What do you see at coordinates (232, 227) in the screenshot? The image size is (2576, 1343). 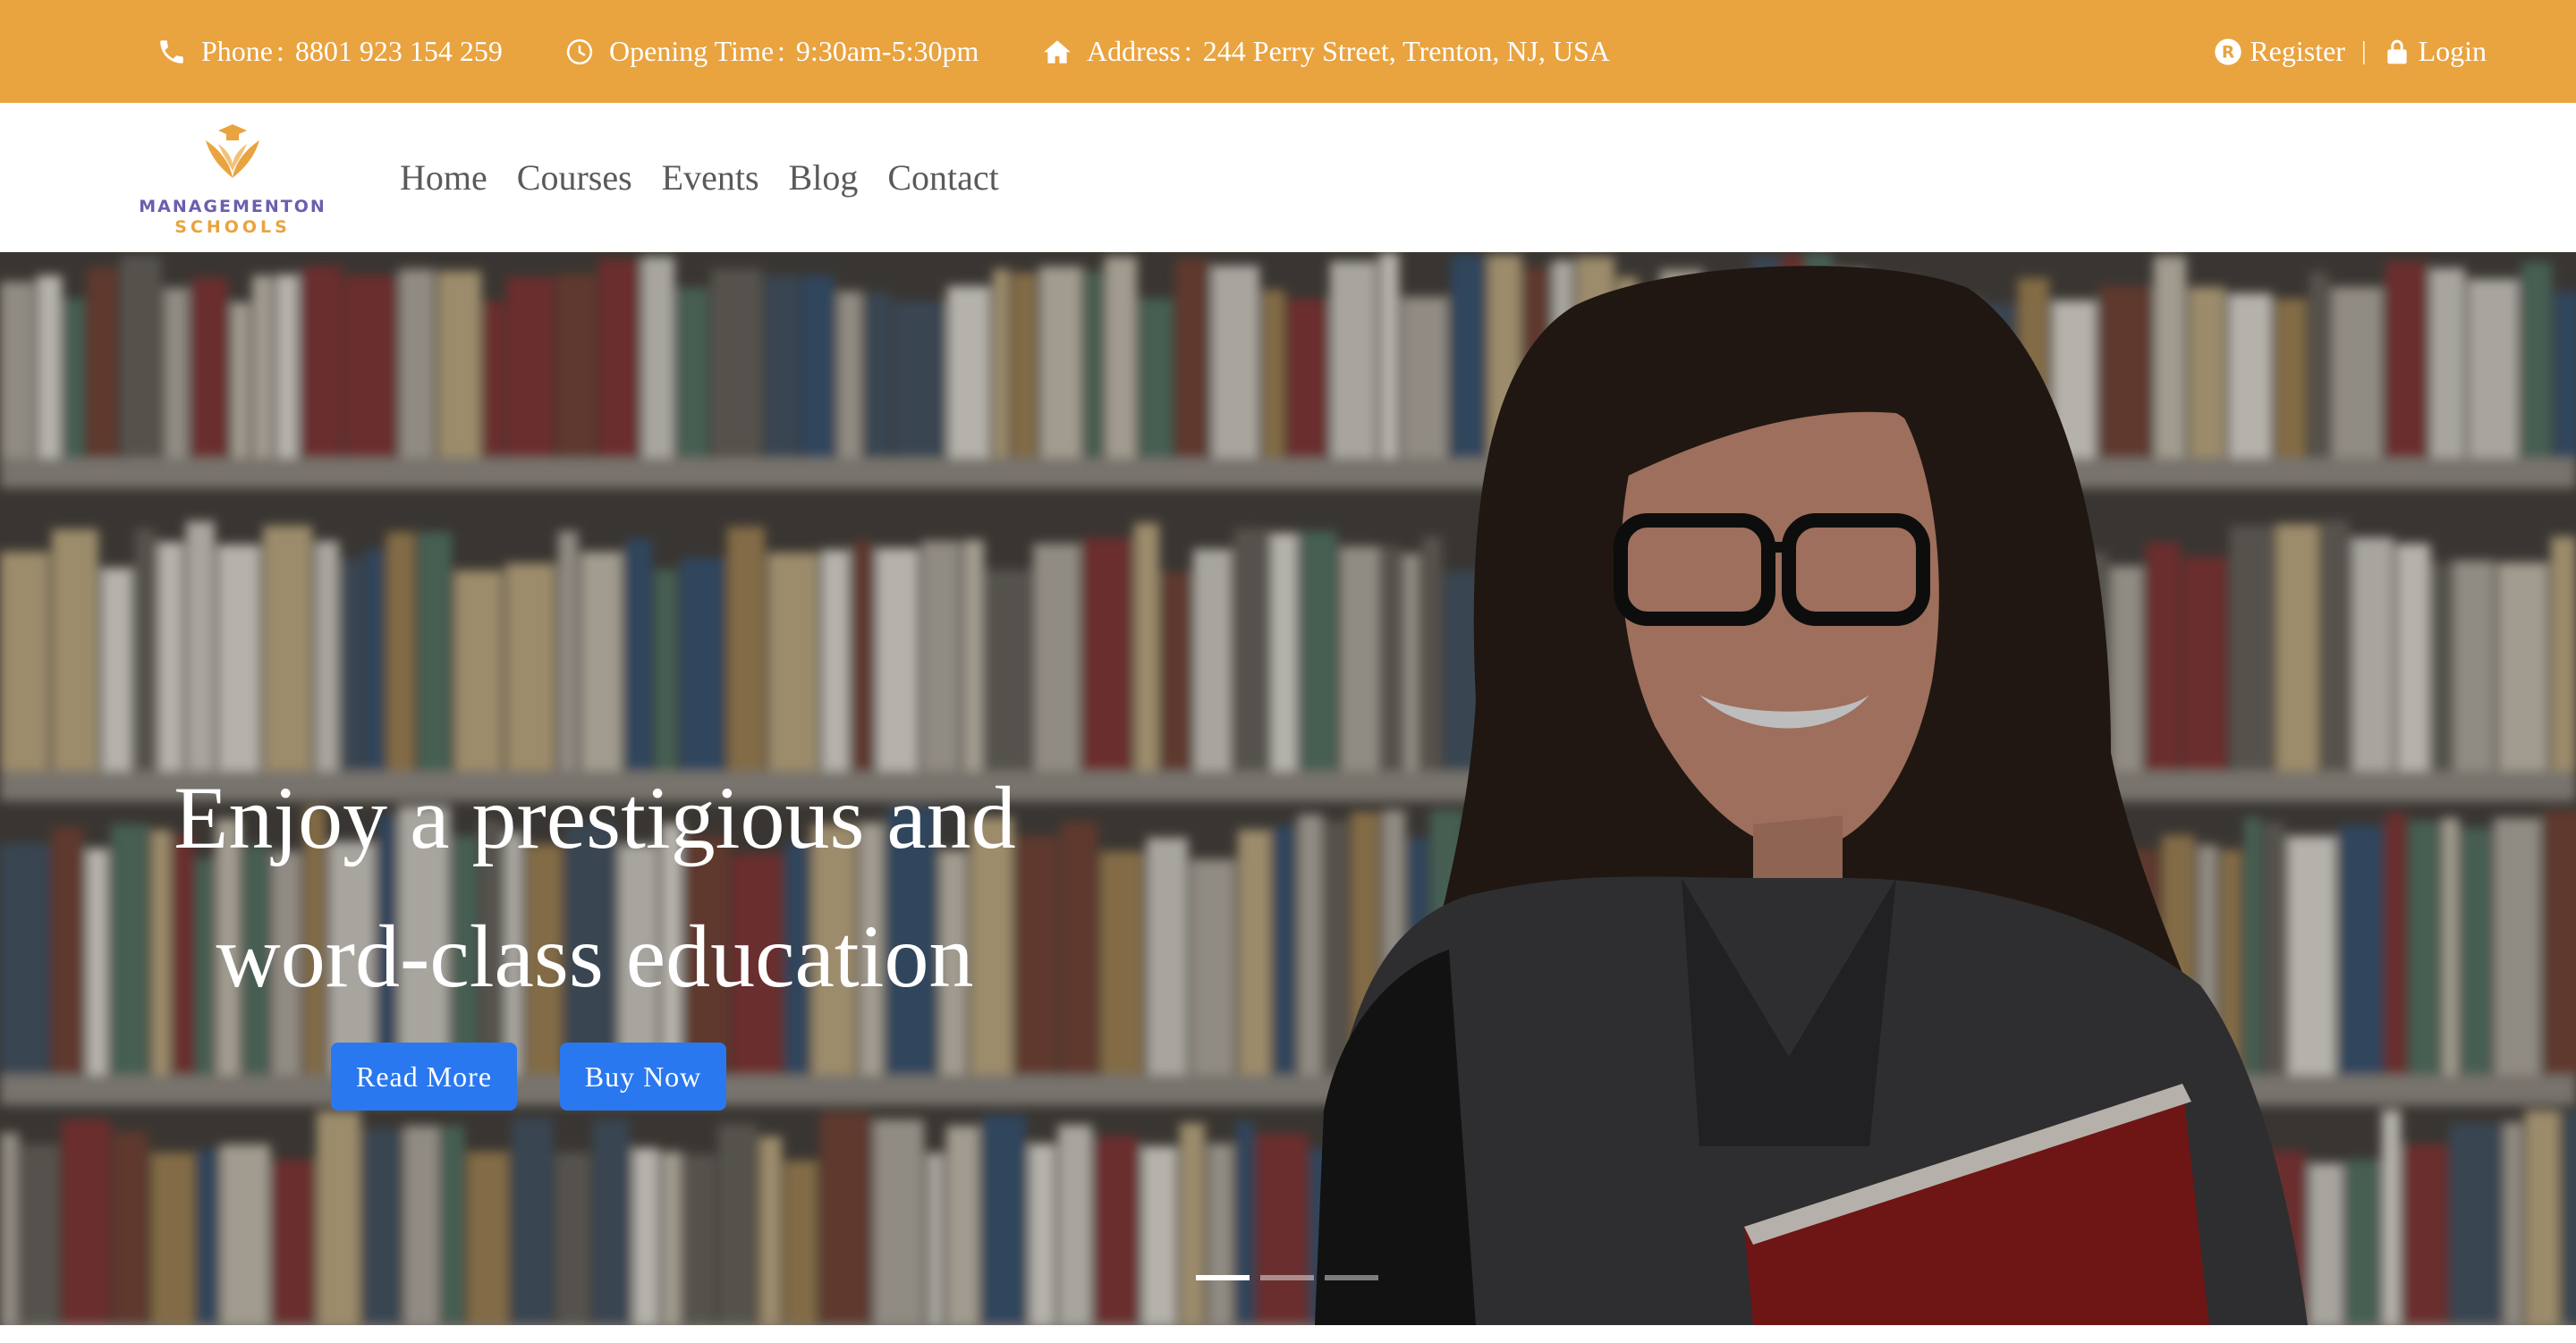 I see `logo-text-line2: SCHOOLS` at bounding box center [232, 227].